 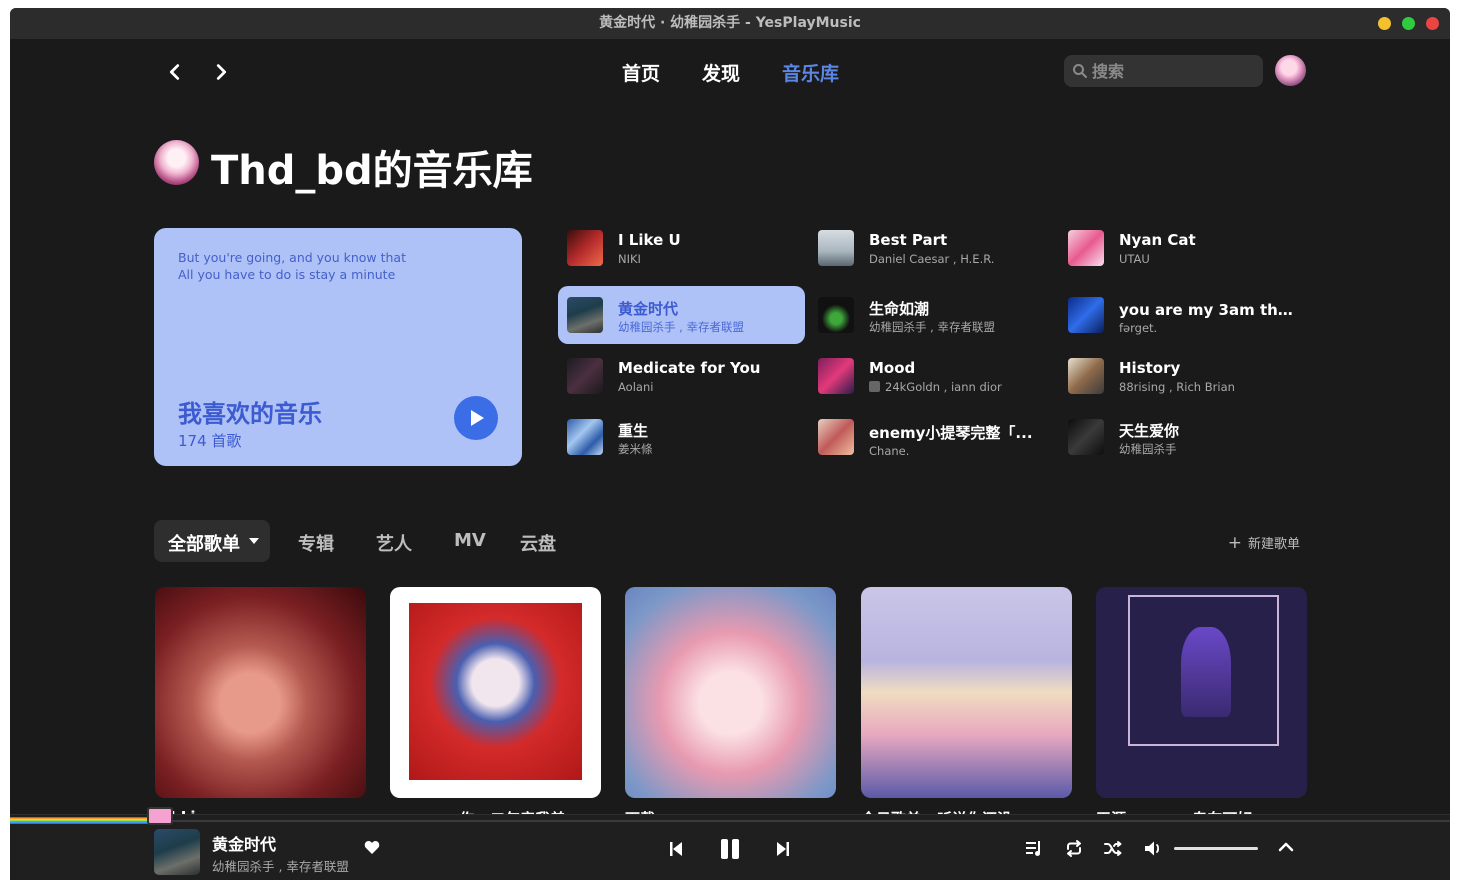 I want to click on track-artist: fərget., so click(x=1209, y=328).